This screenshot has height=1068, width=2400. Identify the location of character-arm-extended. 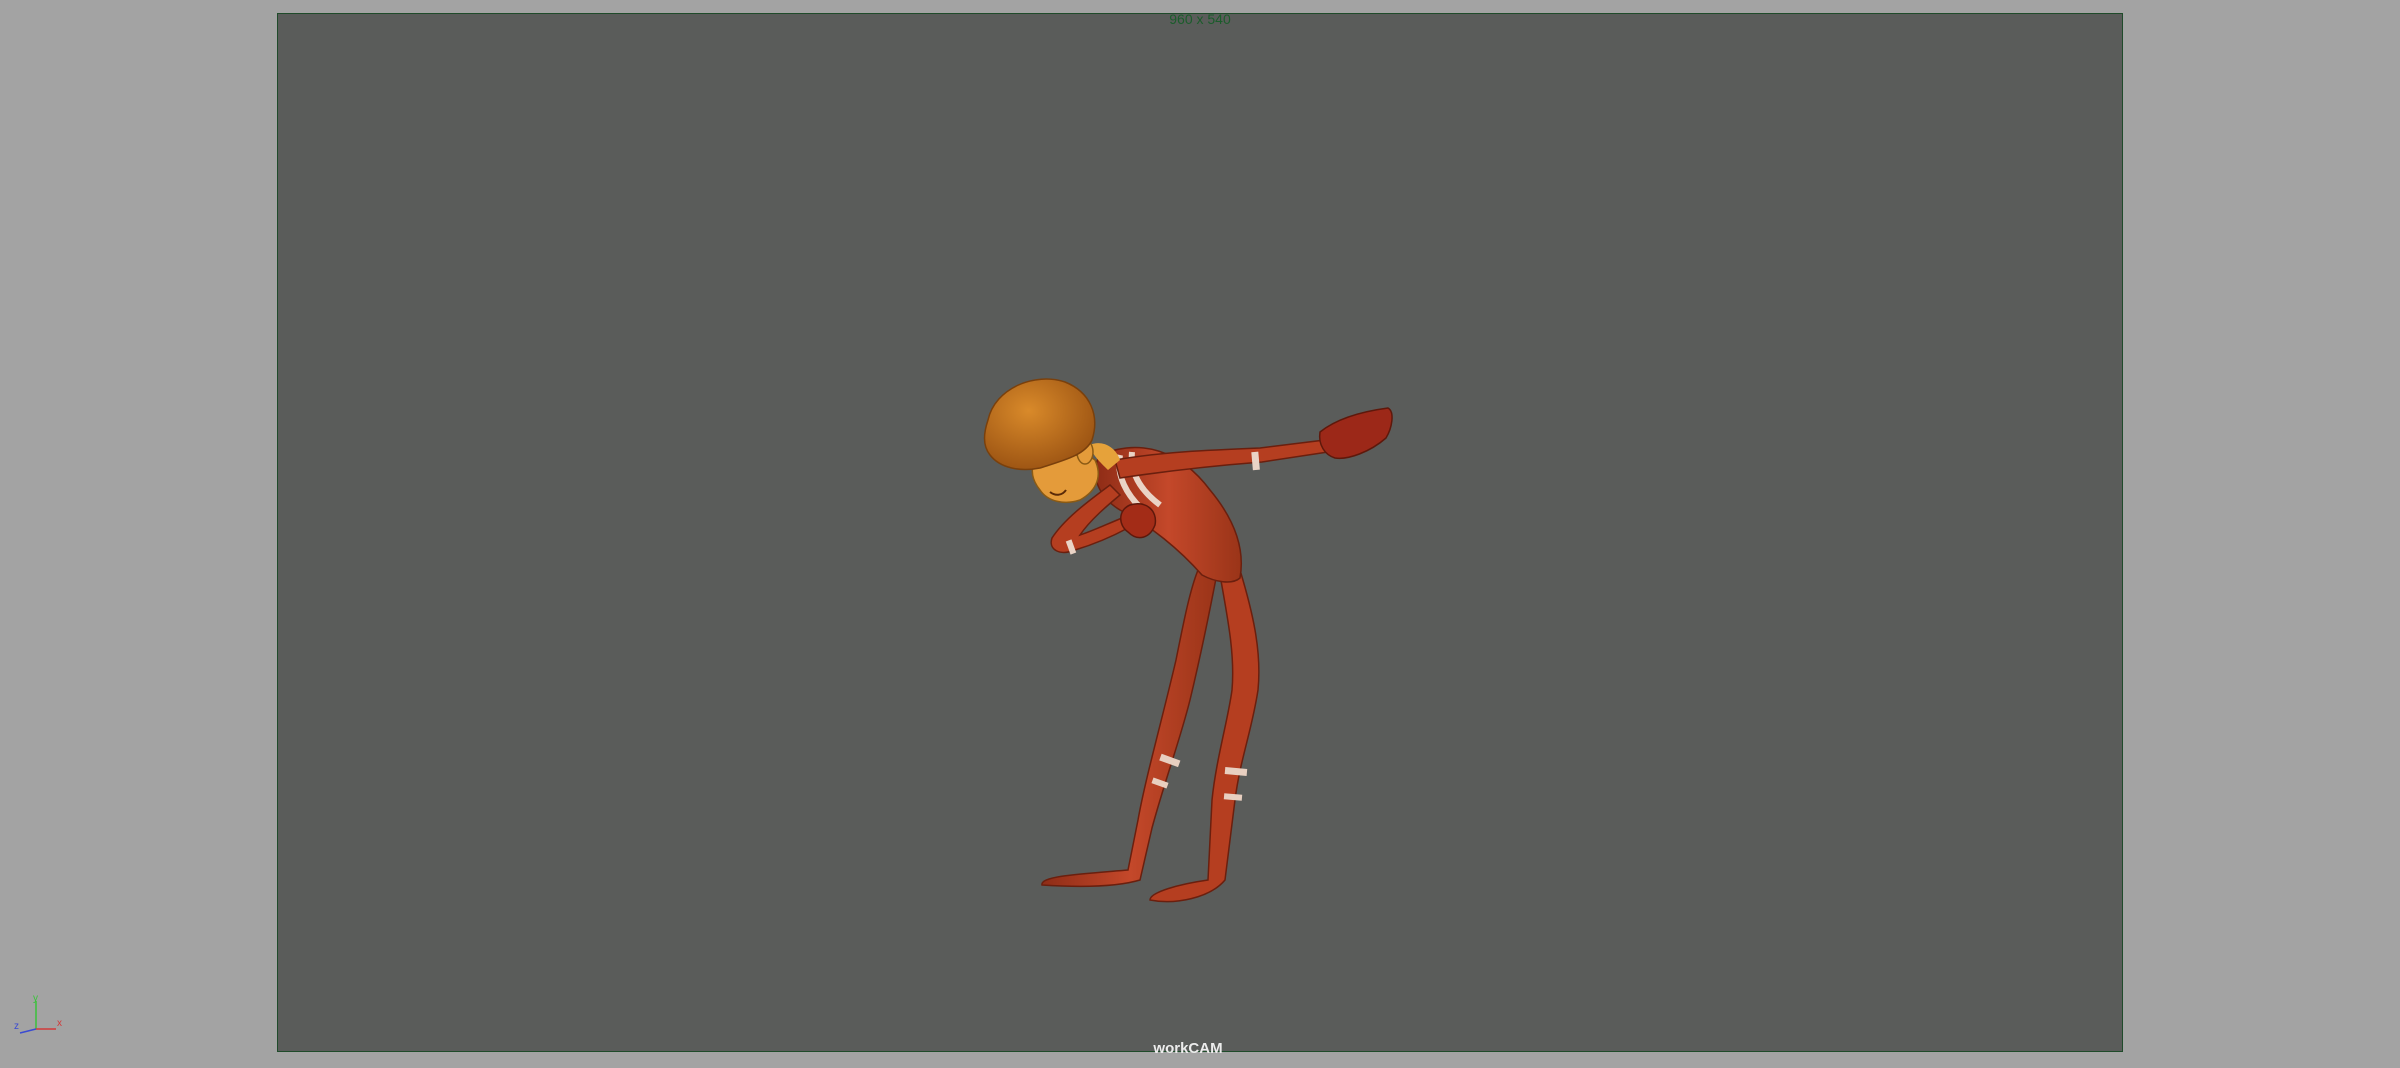
(1221, 459).